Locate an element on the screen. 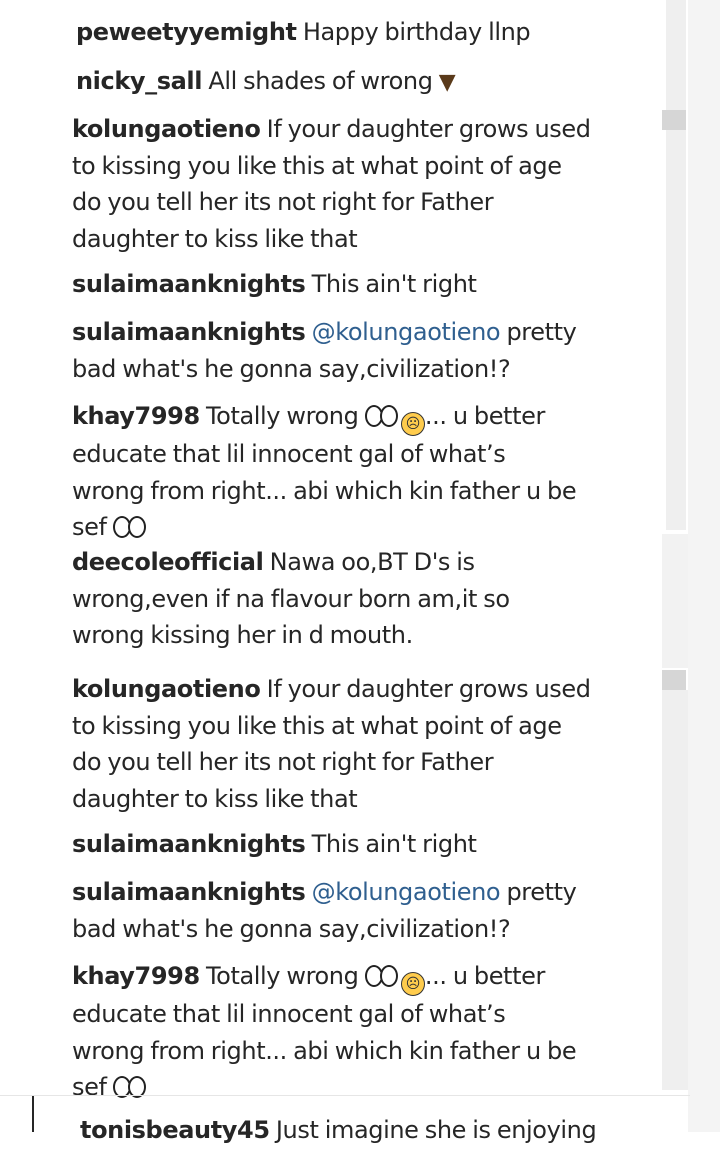 The width and height of the screenshot is (720, 1149). comment: peweetyyemight Happy birthday llnp is located at coordinates (303, 32).